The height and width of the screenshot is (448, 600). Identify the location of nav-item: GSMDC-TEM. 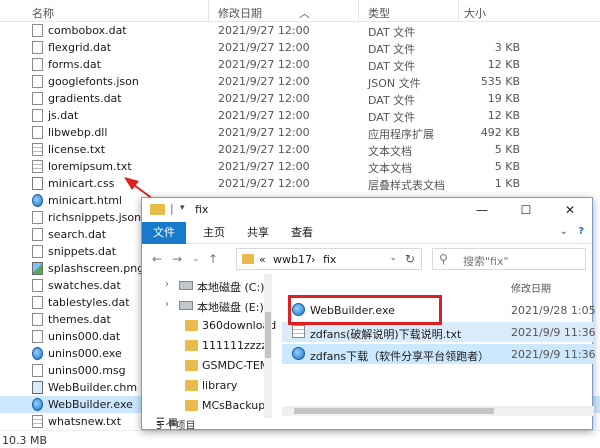
(205, 365).